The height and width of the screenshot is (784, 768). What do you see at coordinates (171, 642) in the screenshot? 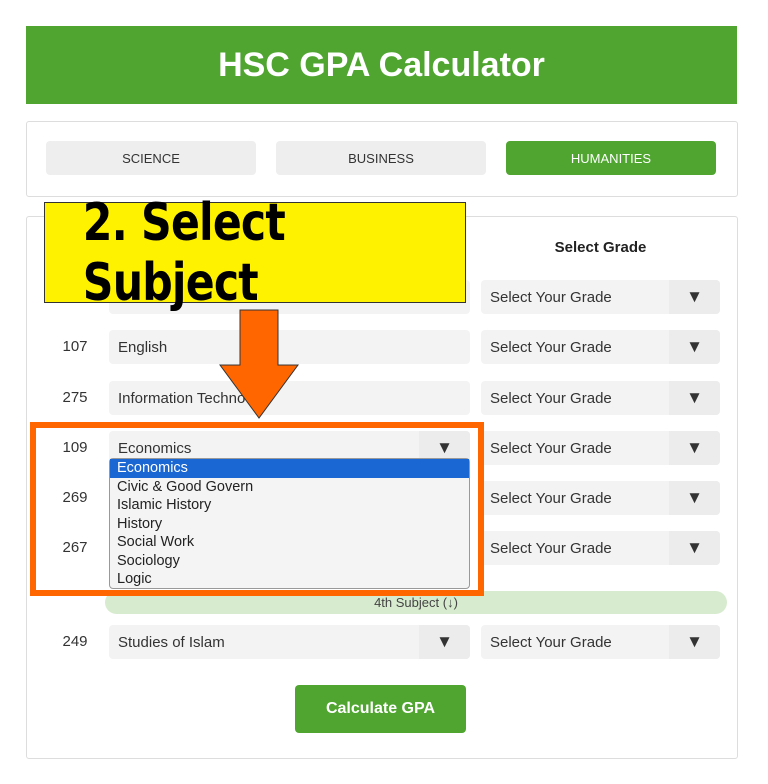
I see `selected-subject: Studies of Islam` at bounding box center [171, 642].